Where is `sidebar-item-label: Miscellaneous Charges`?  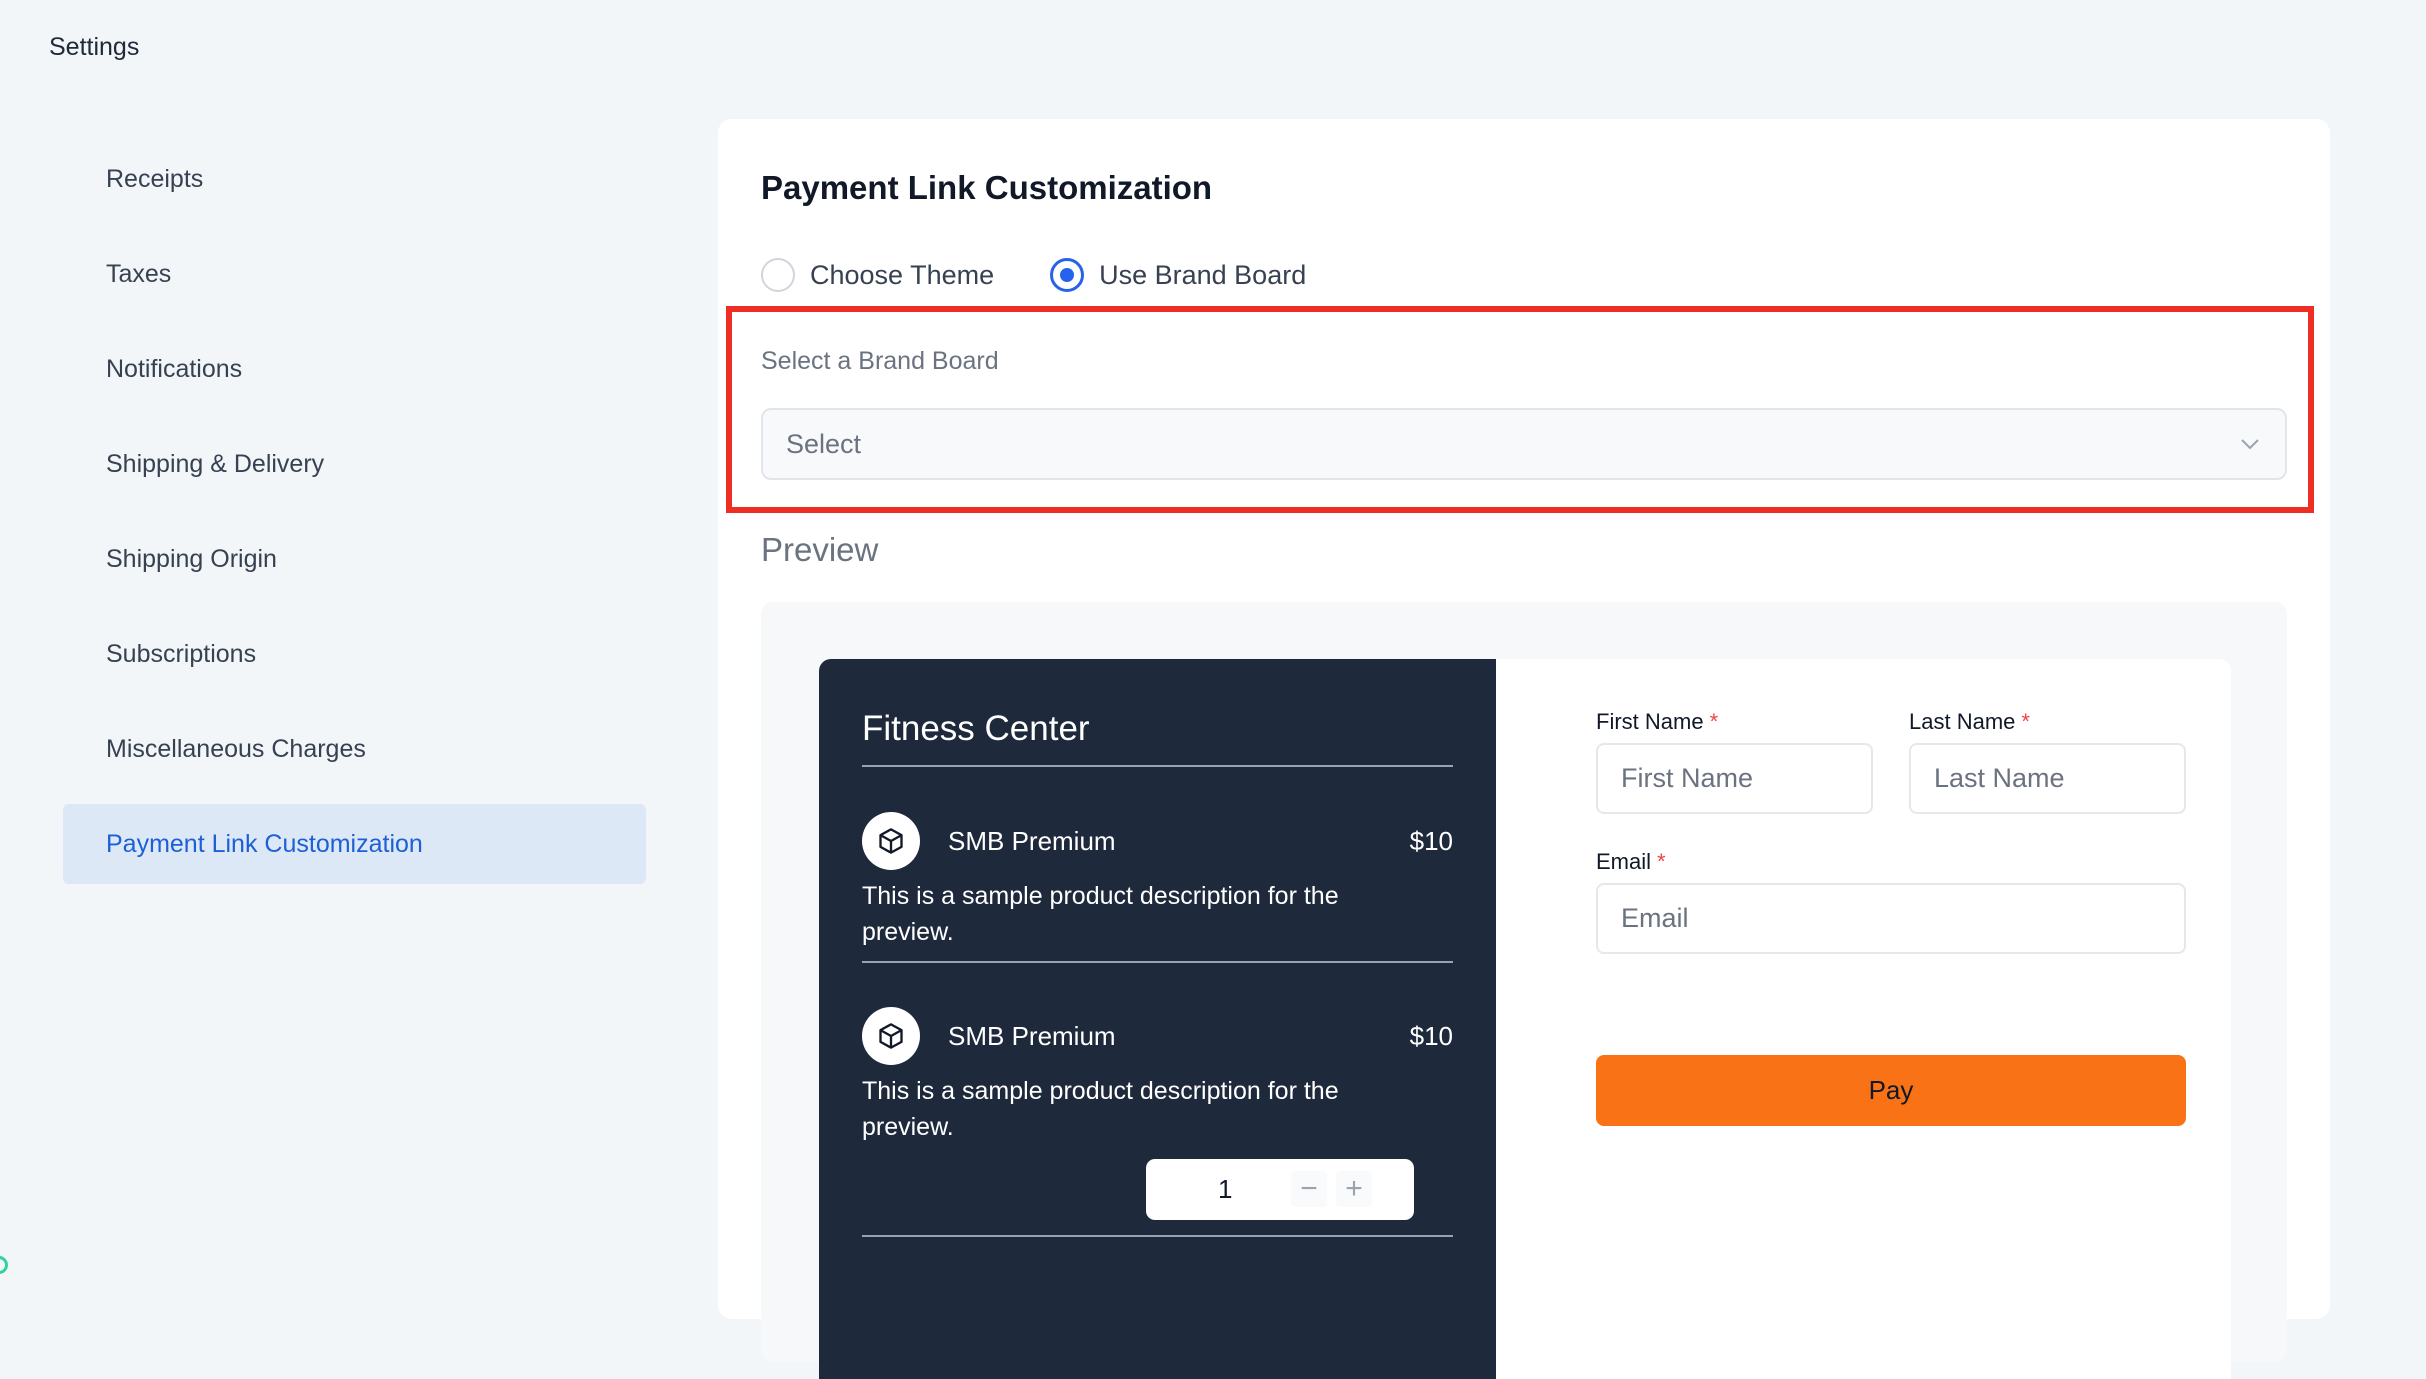 sidebar-item-label: Miscellaneous Charges is located at coordinates (236, 748).